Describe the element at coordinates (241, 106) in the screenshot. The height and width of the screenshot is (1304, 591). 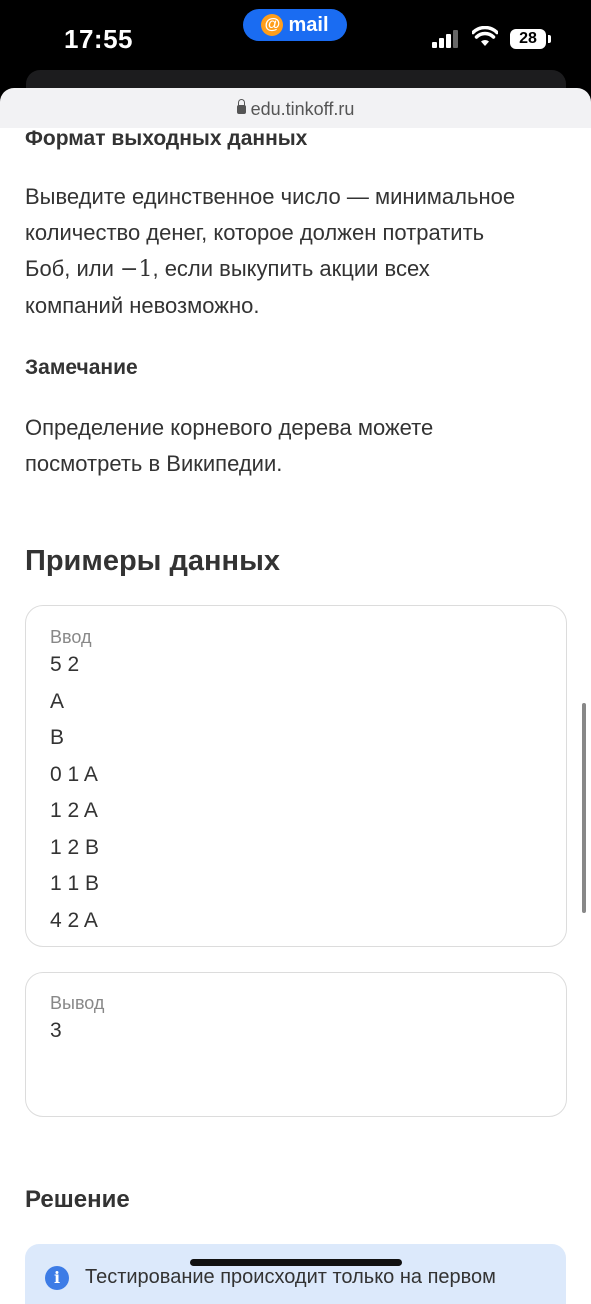
I see `lock-icon` at that location.